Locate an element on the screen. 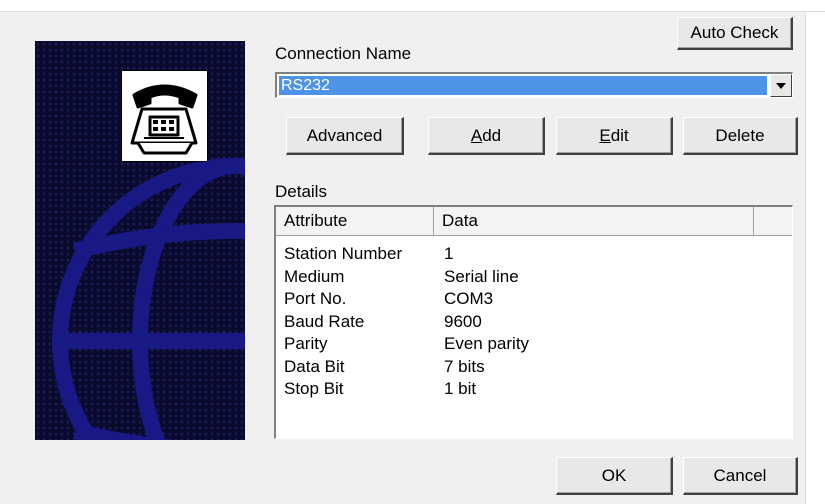  auto-check-label: Auto Check is located at coordinates (734, 32).